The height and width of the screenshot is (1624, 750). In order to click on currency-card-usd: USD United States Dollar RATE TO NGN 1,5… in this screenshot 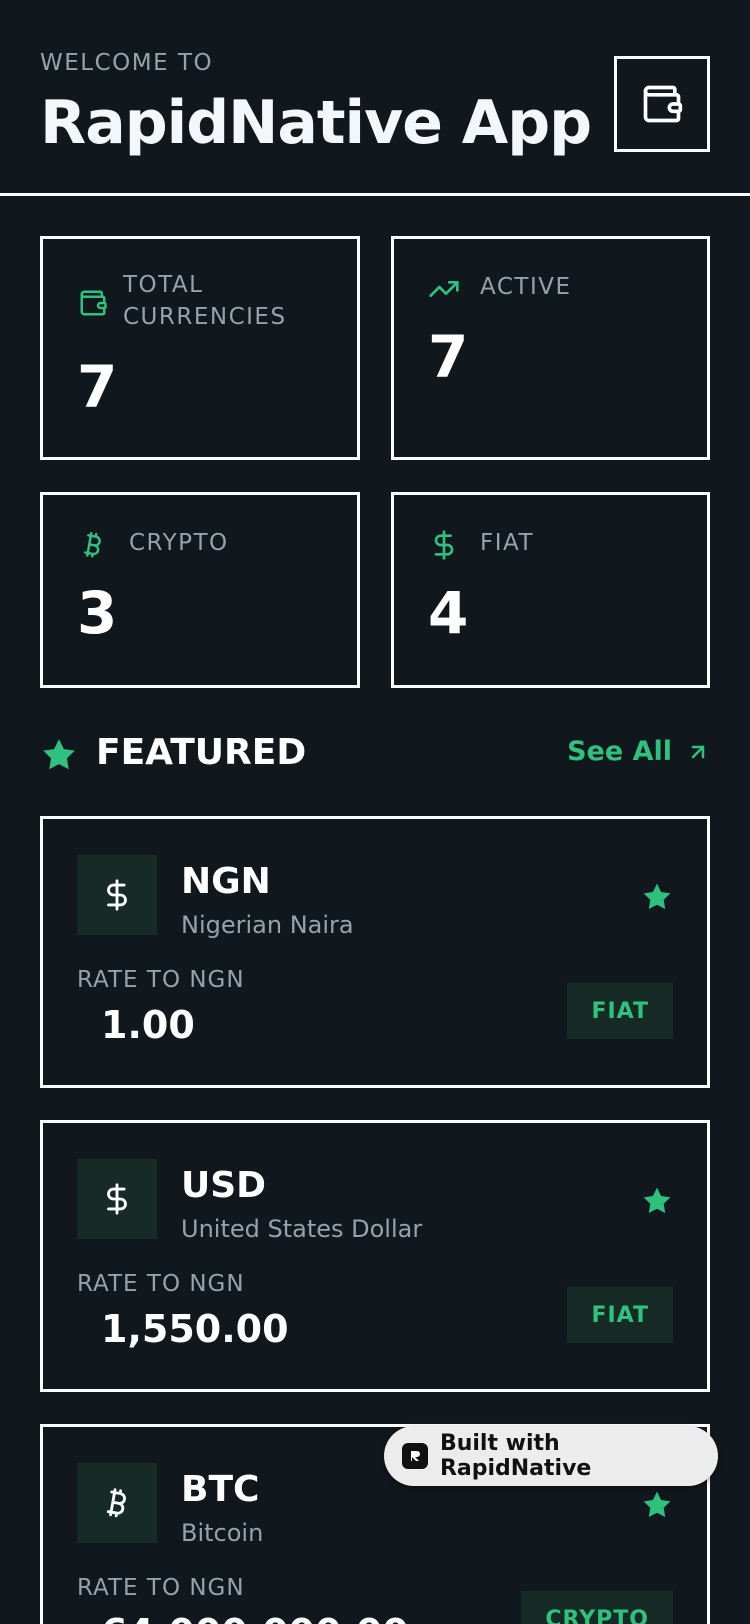, I will do `click(375, 1256)`.